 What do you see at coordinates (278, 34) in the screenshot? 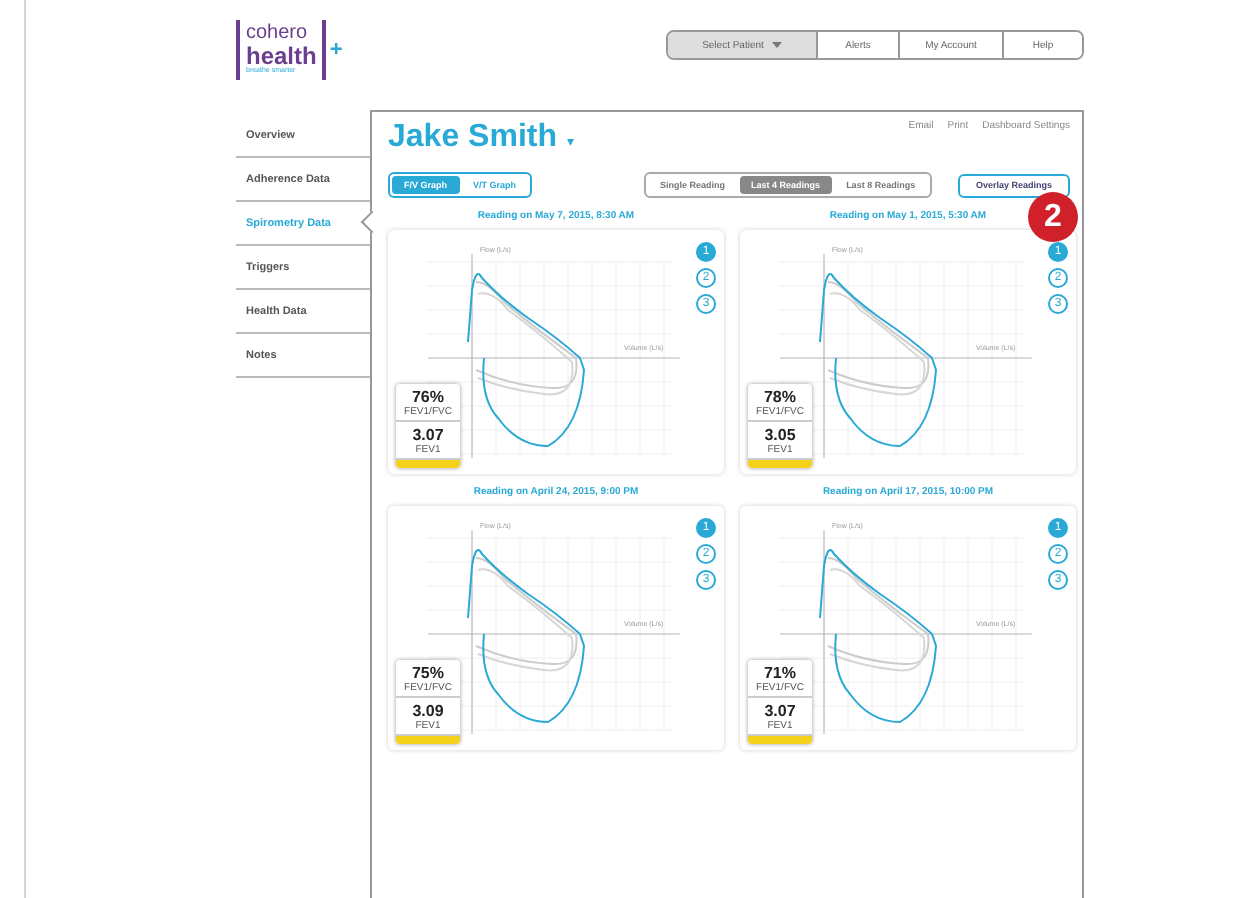
I see `logo-text: cohero` at bounding box center [278, 34].